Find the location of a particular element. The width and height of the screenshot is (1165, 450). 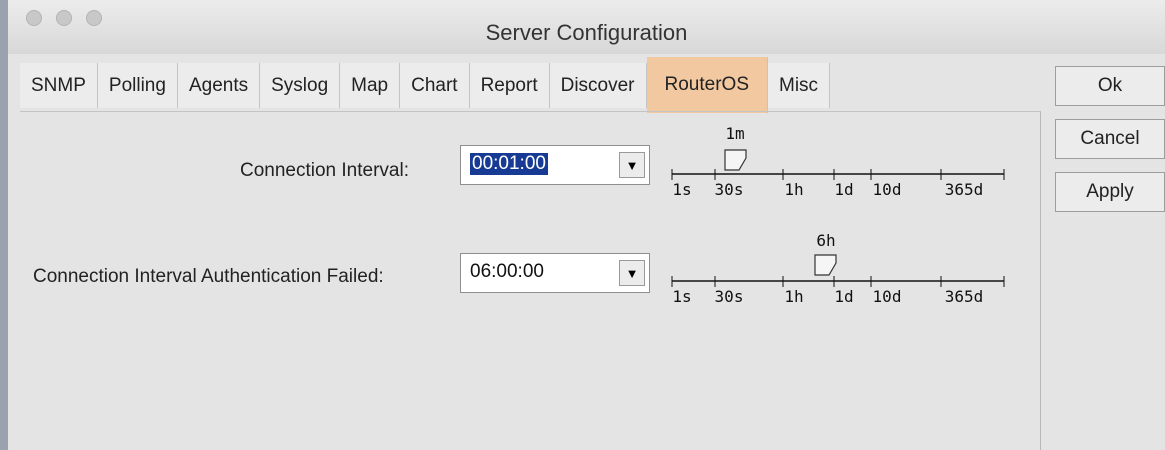

cancel-button: Cancel is located at coordinates (1110, 139).